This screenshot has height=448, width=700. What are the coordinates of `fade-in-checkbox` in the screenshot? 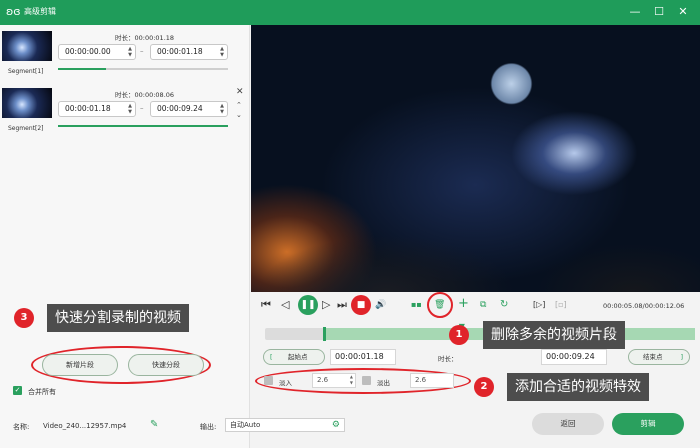 It's located at (268, 380).